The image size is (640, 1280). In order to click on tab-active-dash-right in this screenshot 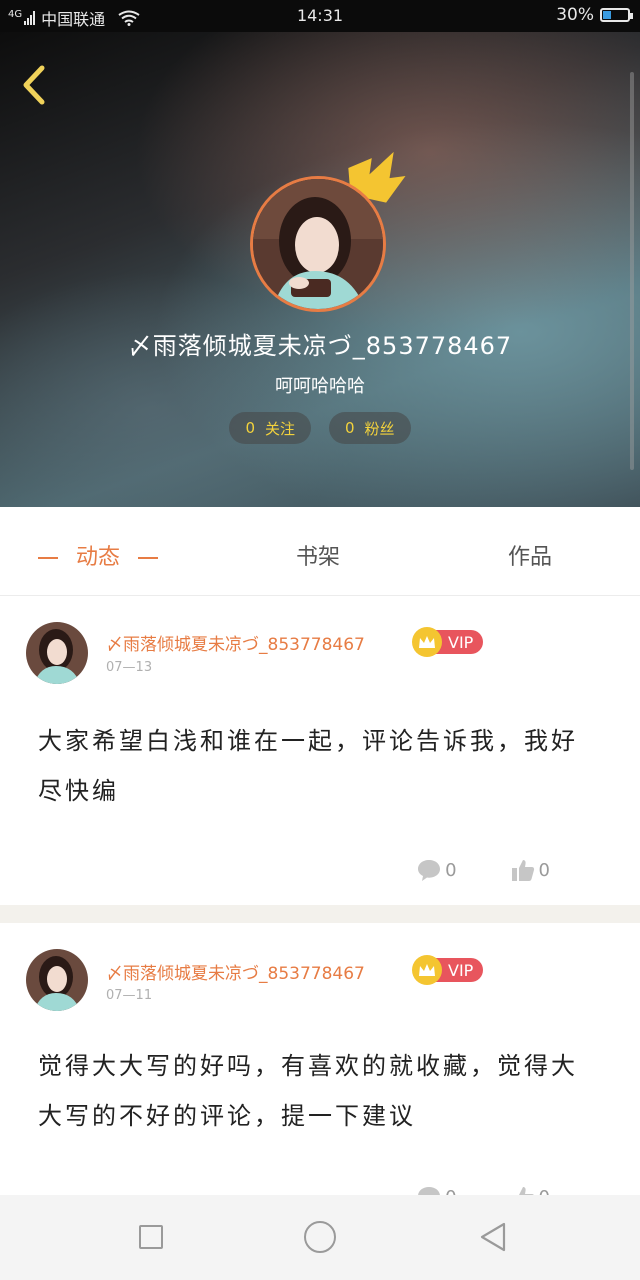, I will do `click(148, 558)`.